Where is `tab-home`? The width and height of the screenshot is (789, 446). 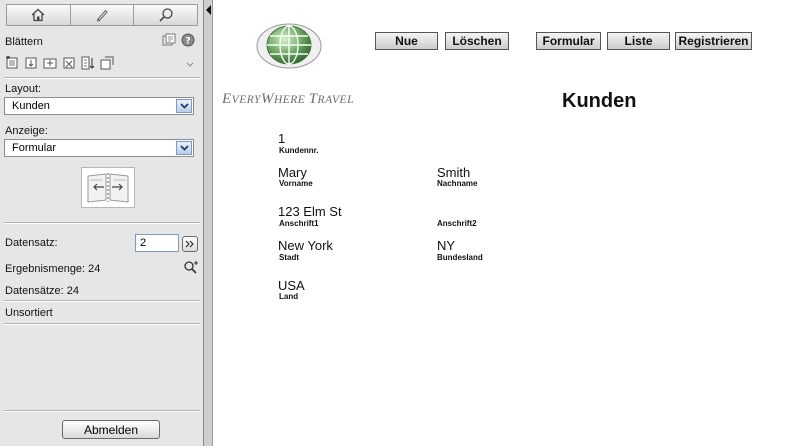 tab-home is located at coordinates (39, 15).